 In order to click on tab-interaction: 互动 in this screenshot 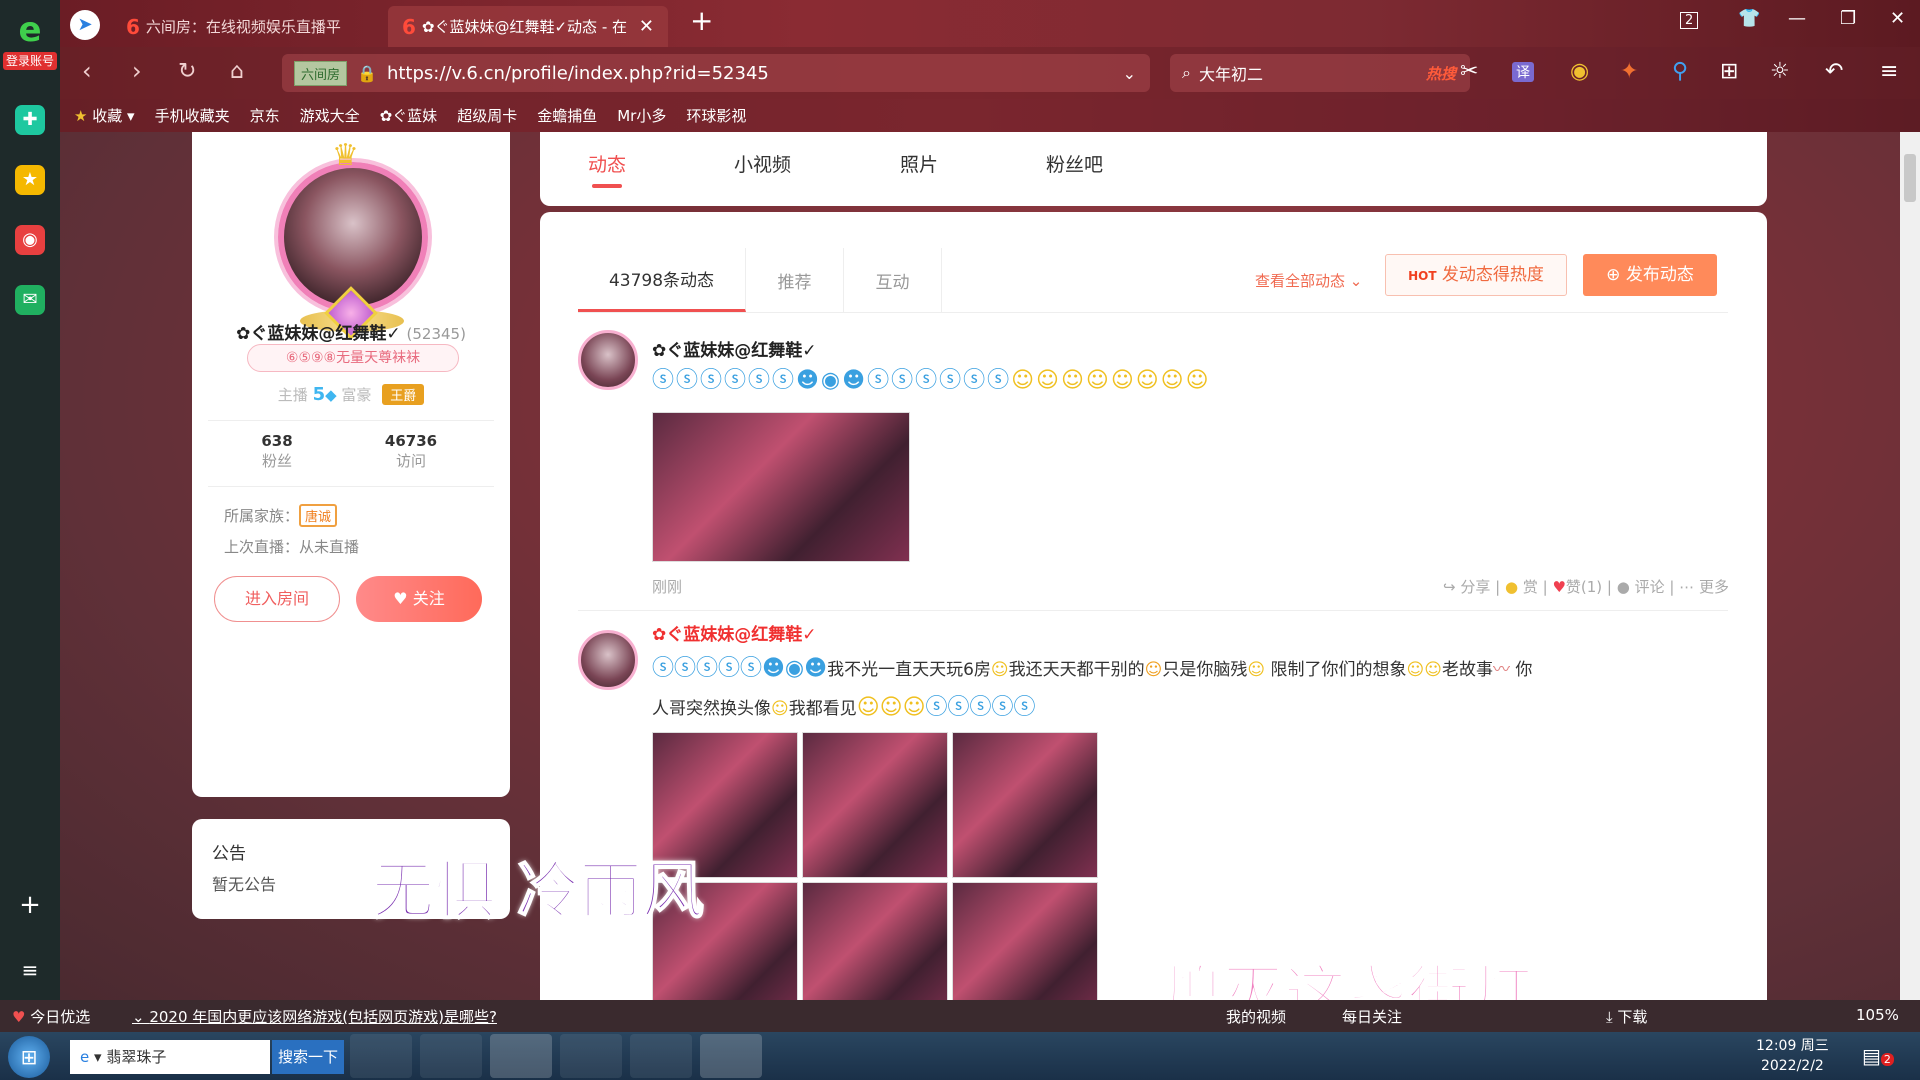, I will do `click(893, 280)`.